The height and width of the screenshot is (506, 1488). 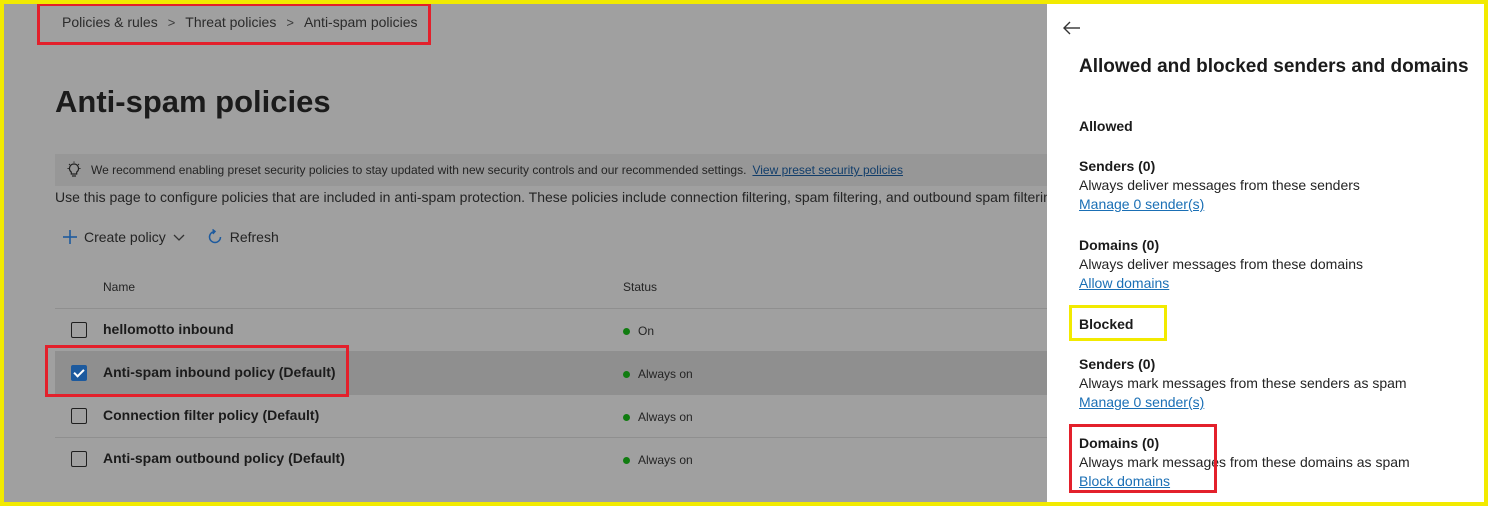 What do you see at coordinates (646, 331) in the screenshot?
I see `status-text: On` at bounding box center [646, 331].